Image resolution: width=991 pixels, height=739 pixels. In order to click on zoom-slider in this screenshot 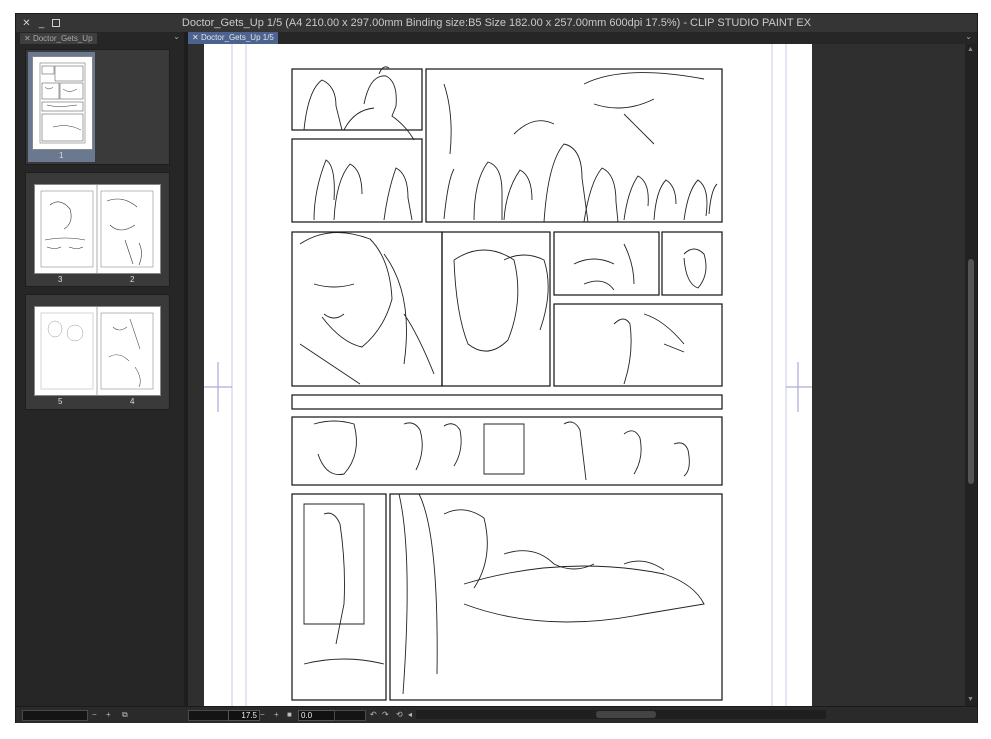, I will do `click(209, 715)`.